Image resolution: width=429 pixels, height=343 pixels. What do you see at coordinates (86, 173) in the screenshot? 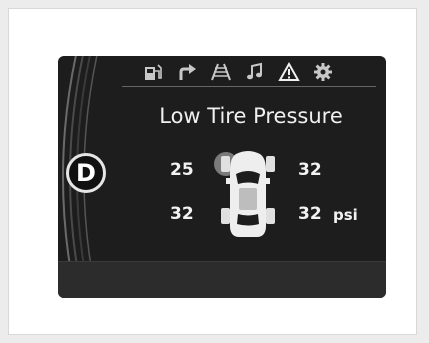
I see `gear-indicator: D` at bounding box center [86, 173].